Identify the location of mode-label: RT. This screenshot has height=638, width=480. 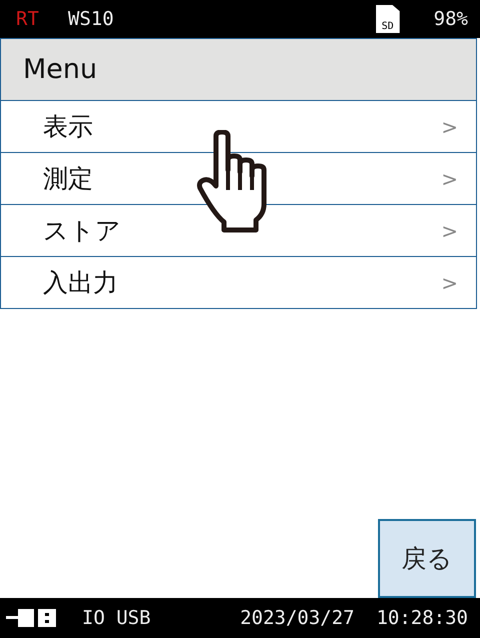
(28, 19).